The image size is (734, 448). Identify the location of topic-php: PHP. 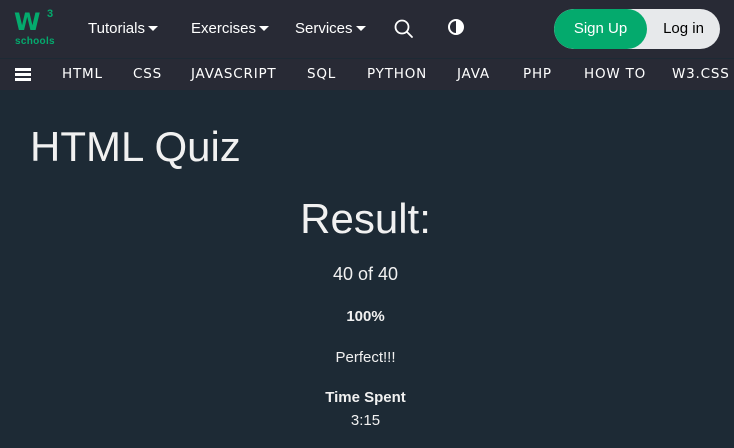
(537, 74).